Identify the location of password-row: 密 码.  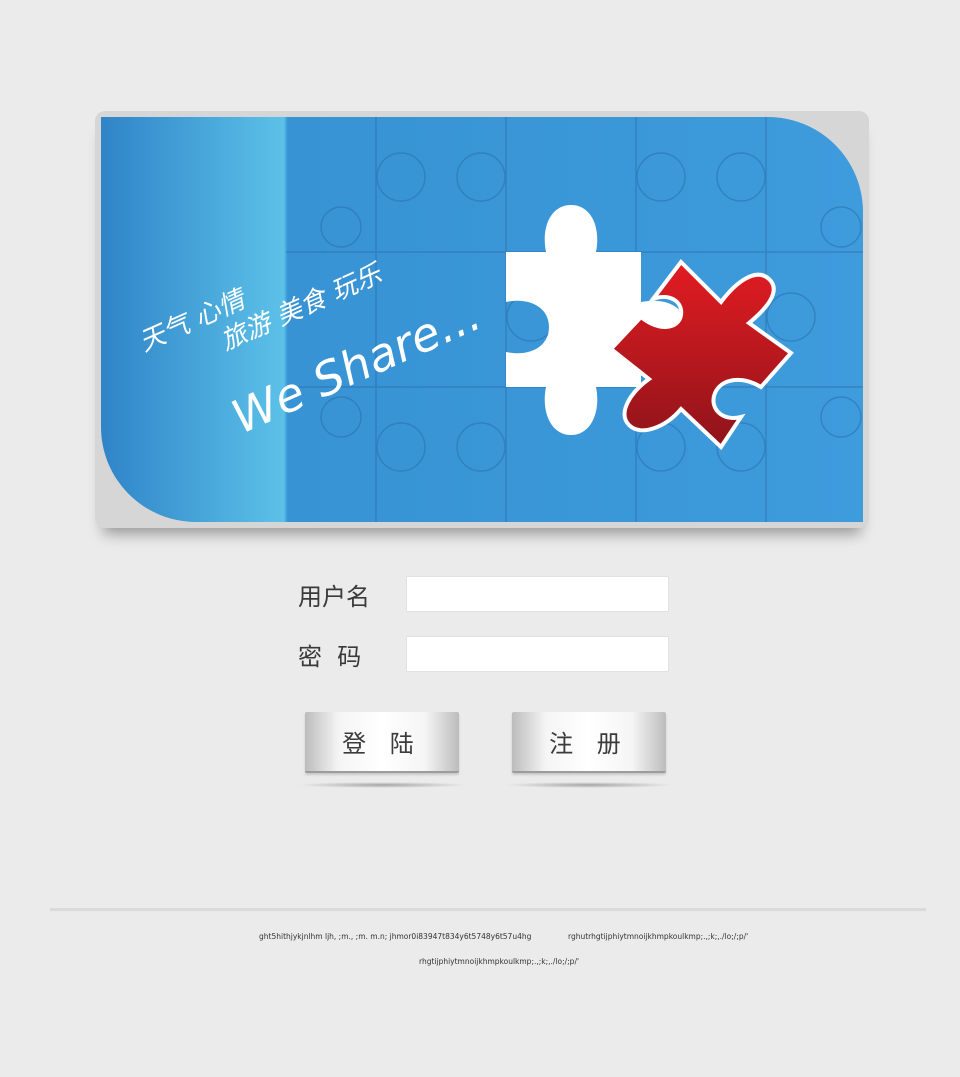
(483, 654).